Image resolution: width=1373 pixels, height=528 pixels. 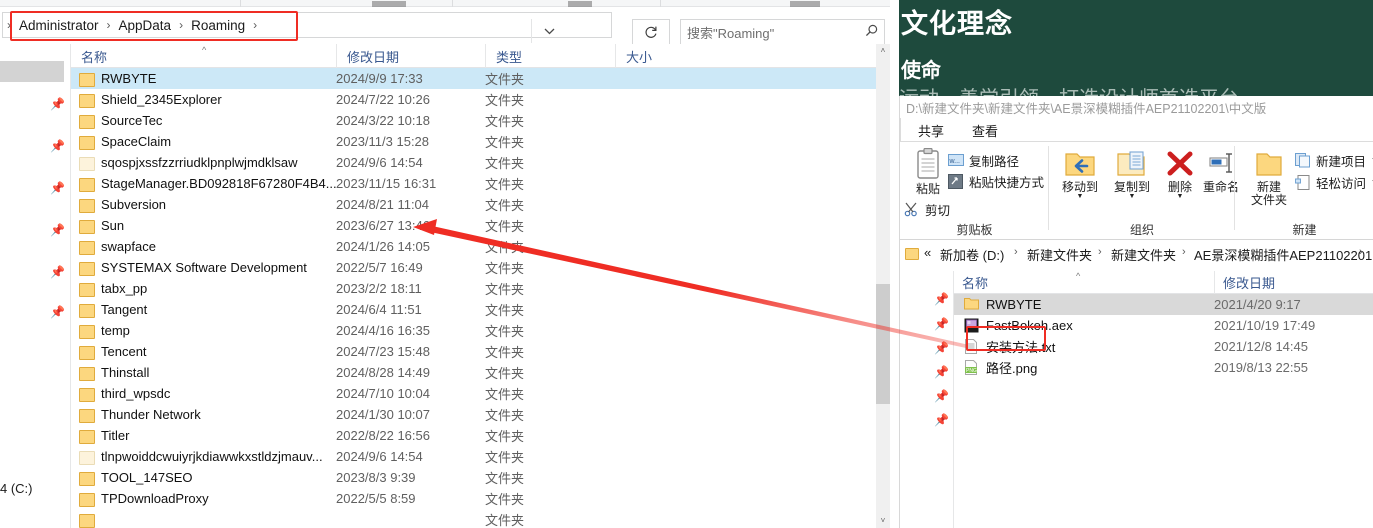 I want to click on right-crumb-0: 新加卷 (D:), so click(x=972, y=254).